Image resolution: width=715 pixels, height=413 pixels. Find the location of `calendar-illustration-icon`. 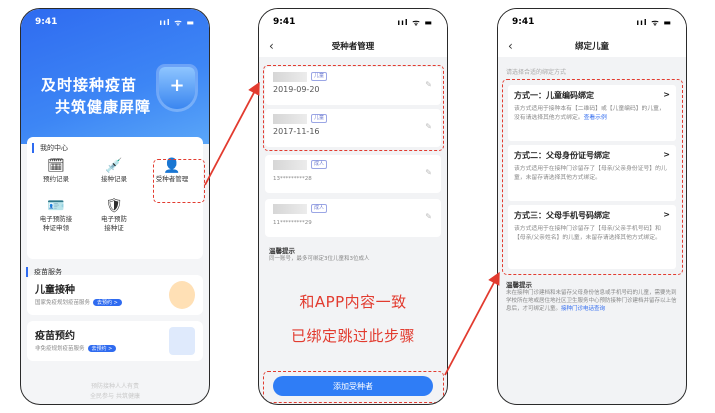

calendar-illustration-icon is located at coordinates (182, 341).